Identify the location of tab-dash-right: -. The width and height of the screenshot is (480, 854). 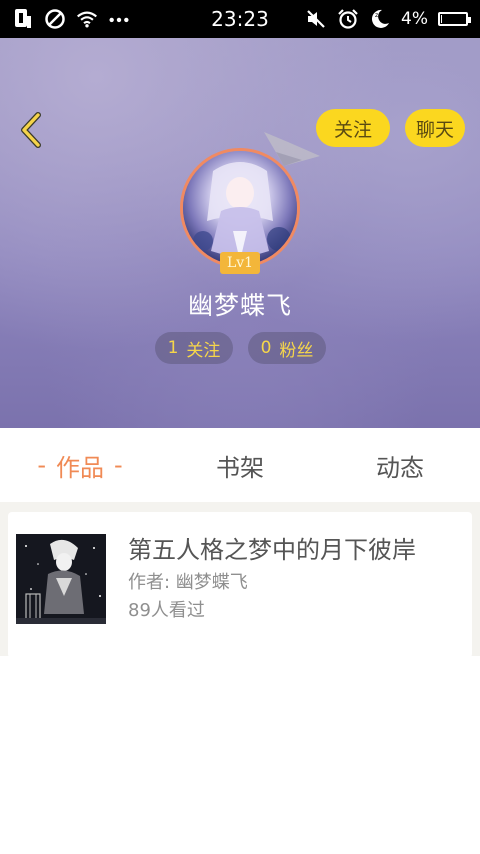
(118, 465).